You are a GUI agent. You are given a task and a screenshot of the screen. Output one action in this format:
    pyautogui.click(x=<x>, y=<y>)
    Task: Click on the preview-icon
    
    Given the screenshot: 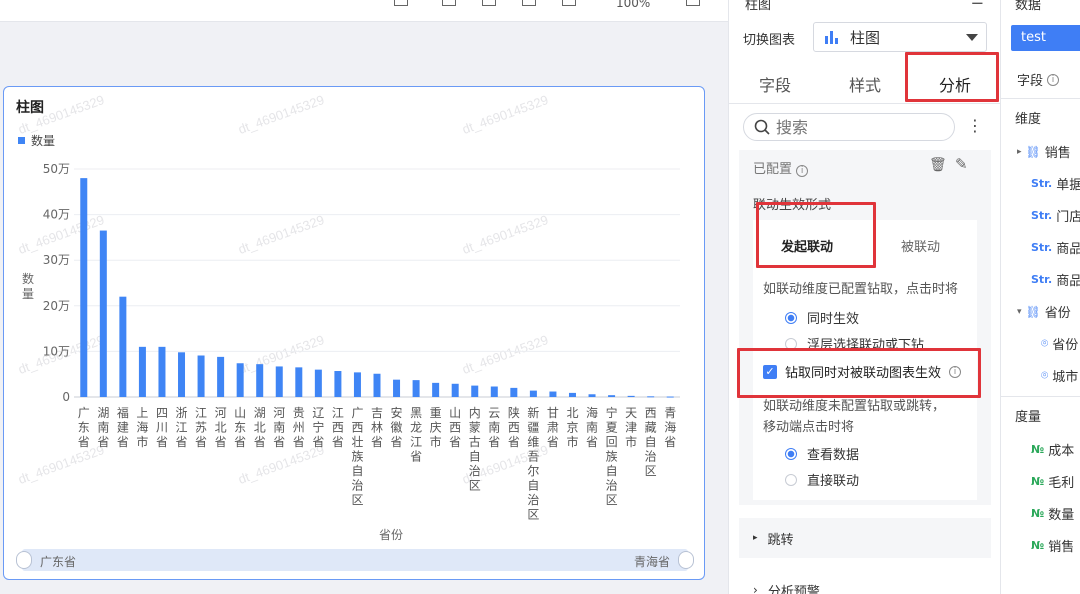 What is the action you would take?
    pyautogui.click(x=569, y=3)
    